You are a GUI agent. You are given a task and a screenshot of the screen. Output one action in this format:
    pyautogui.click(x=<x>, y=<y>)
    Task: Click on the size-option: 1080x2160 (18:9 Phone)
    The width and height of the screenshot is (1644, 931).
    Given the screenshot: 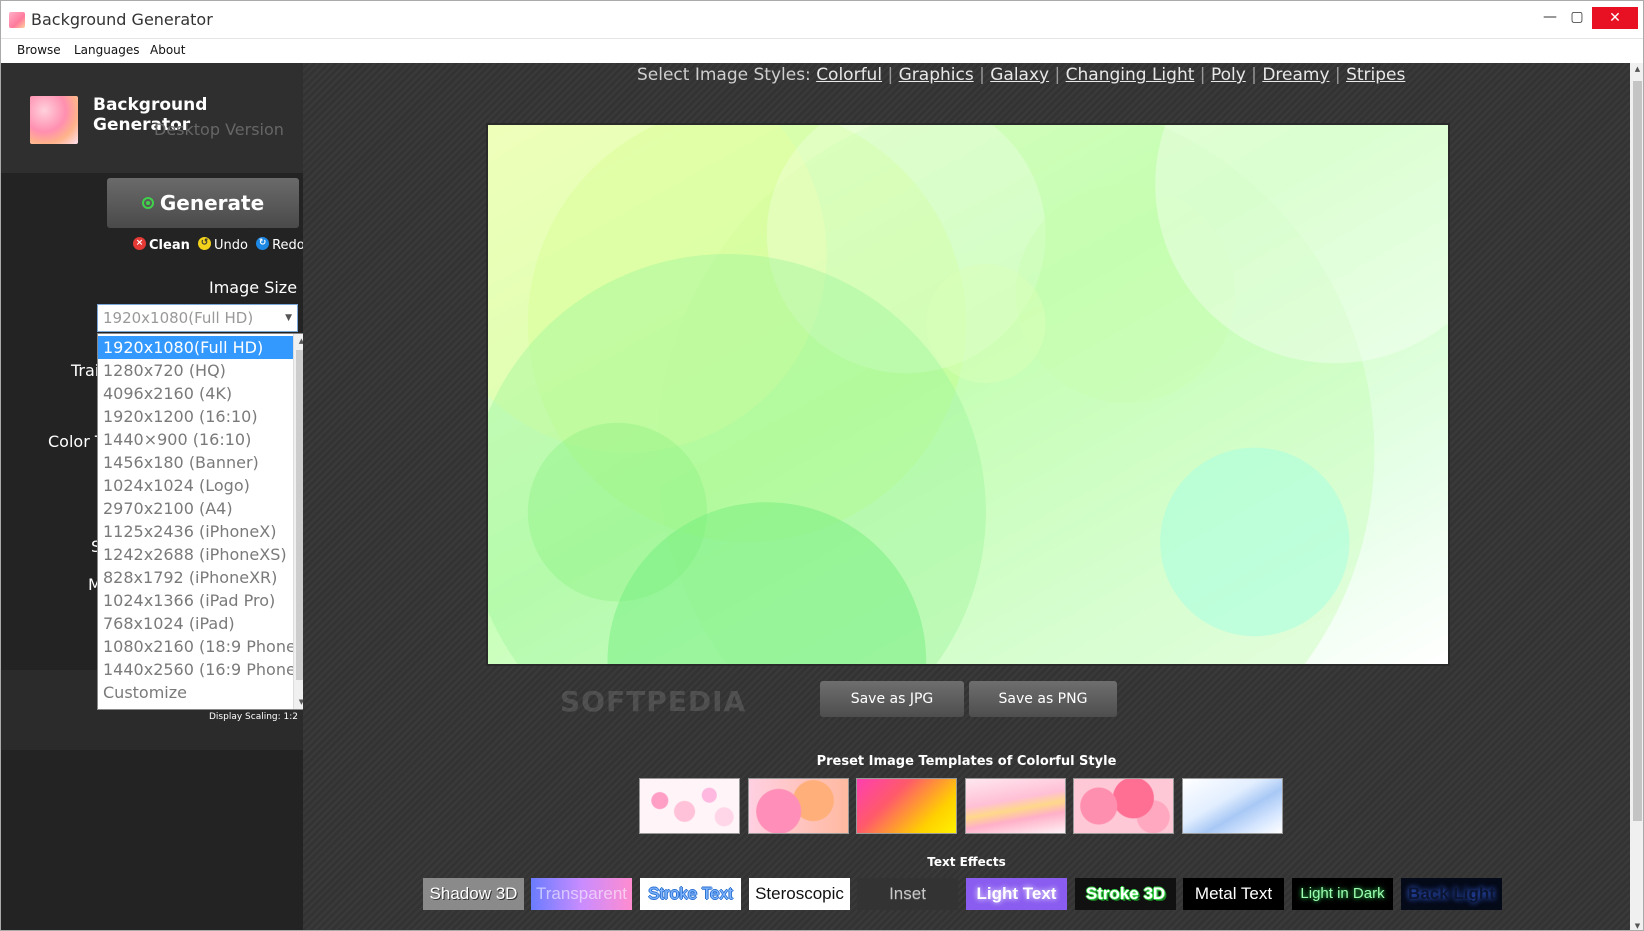 What is the action you would take?
    pyautogui.click(x=200, y=646)
    